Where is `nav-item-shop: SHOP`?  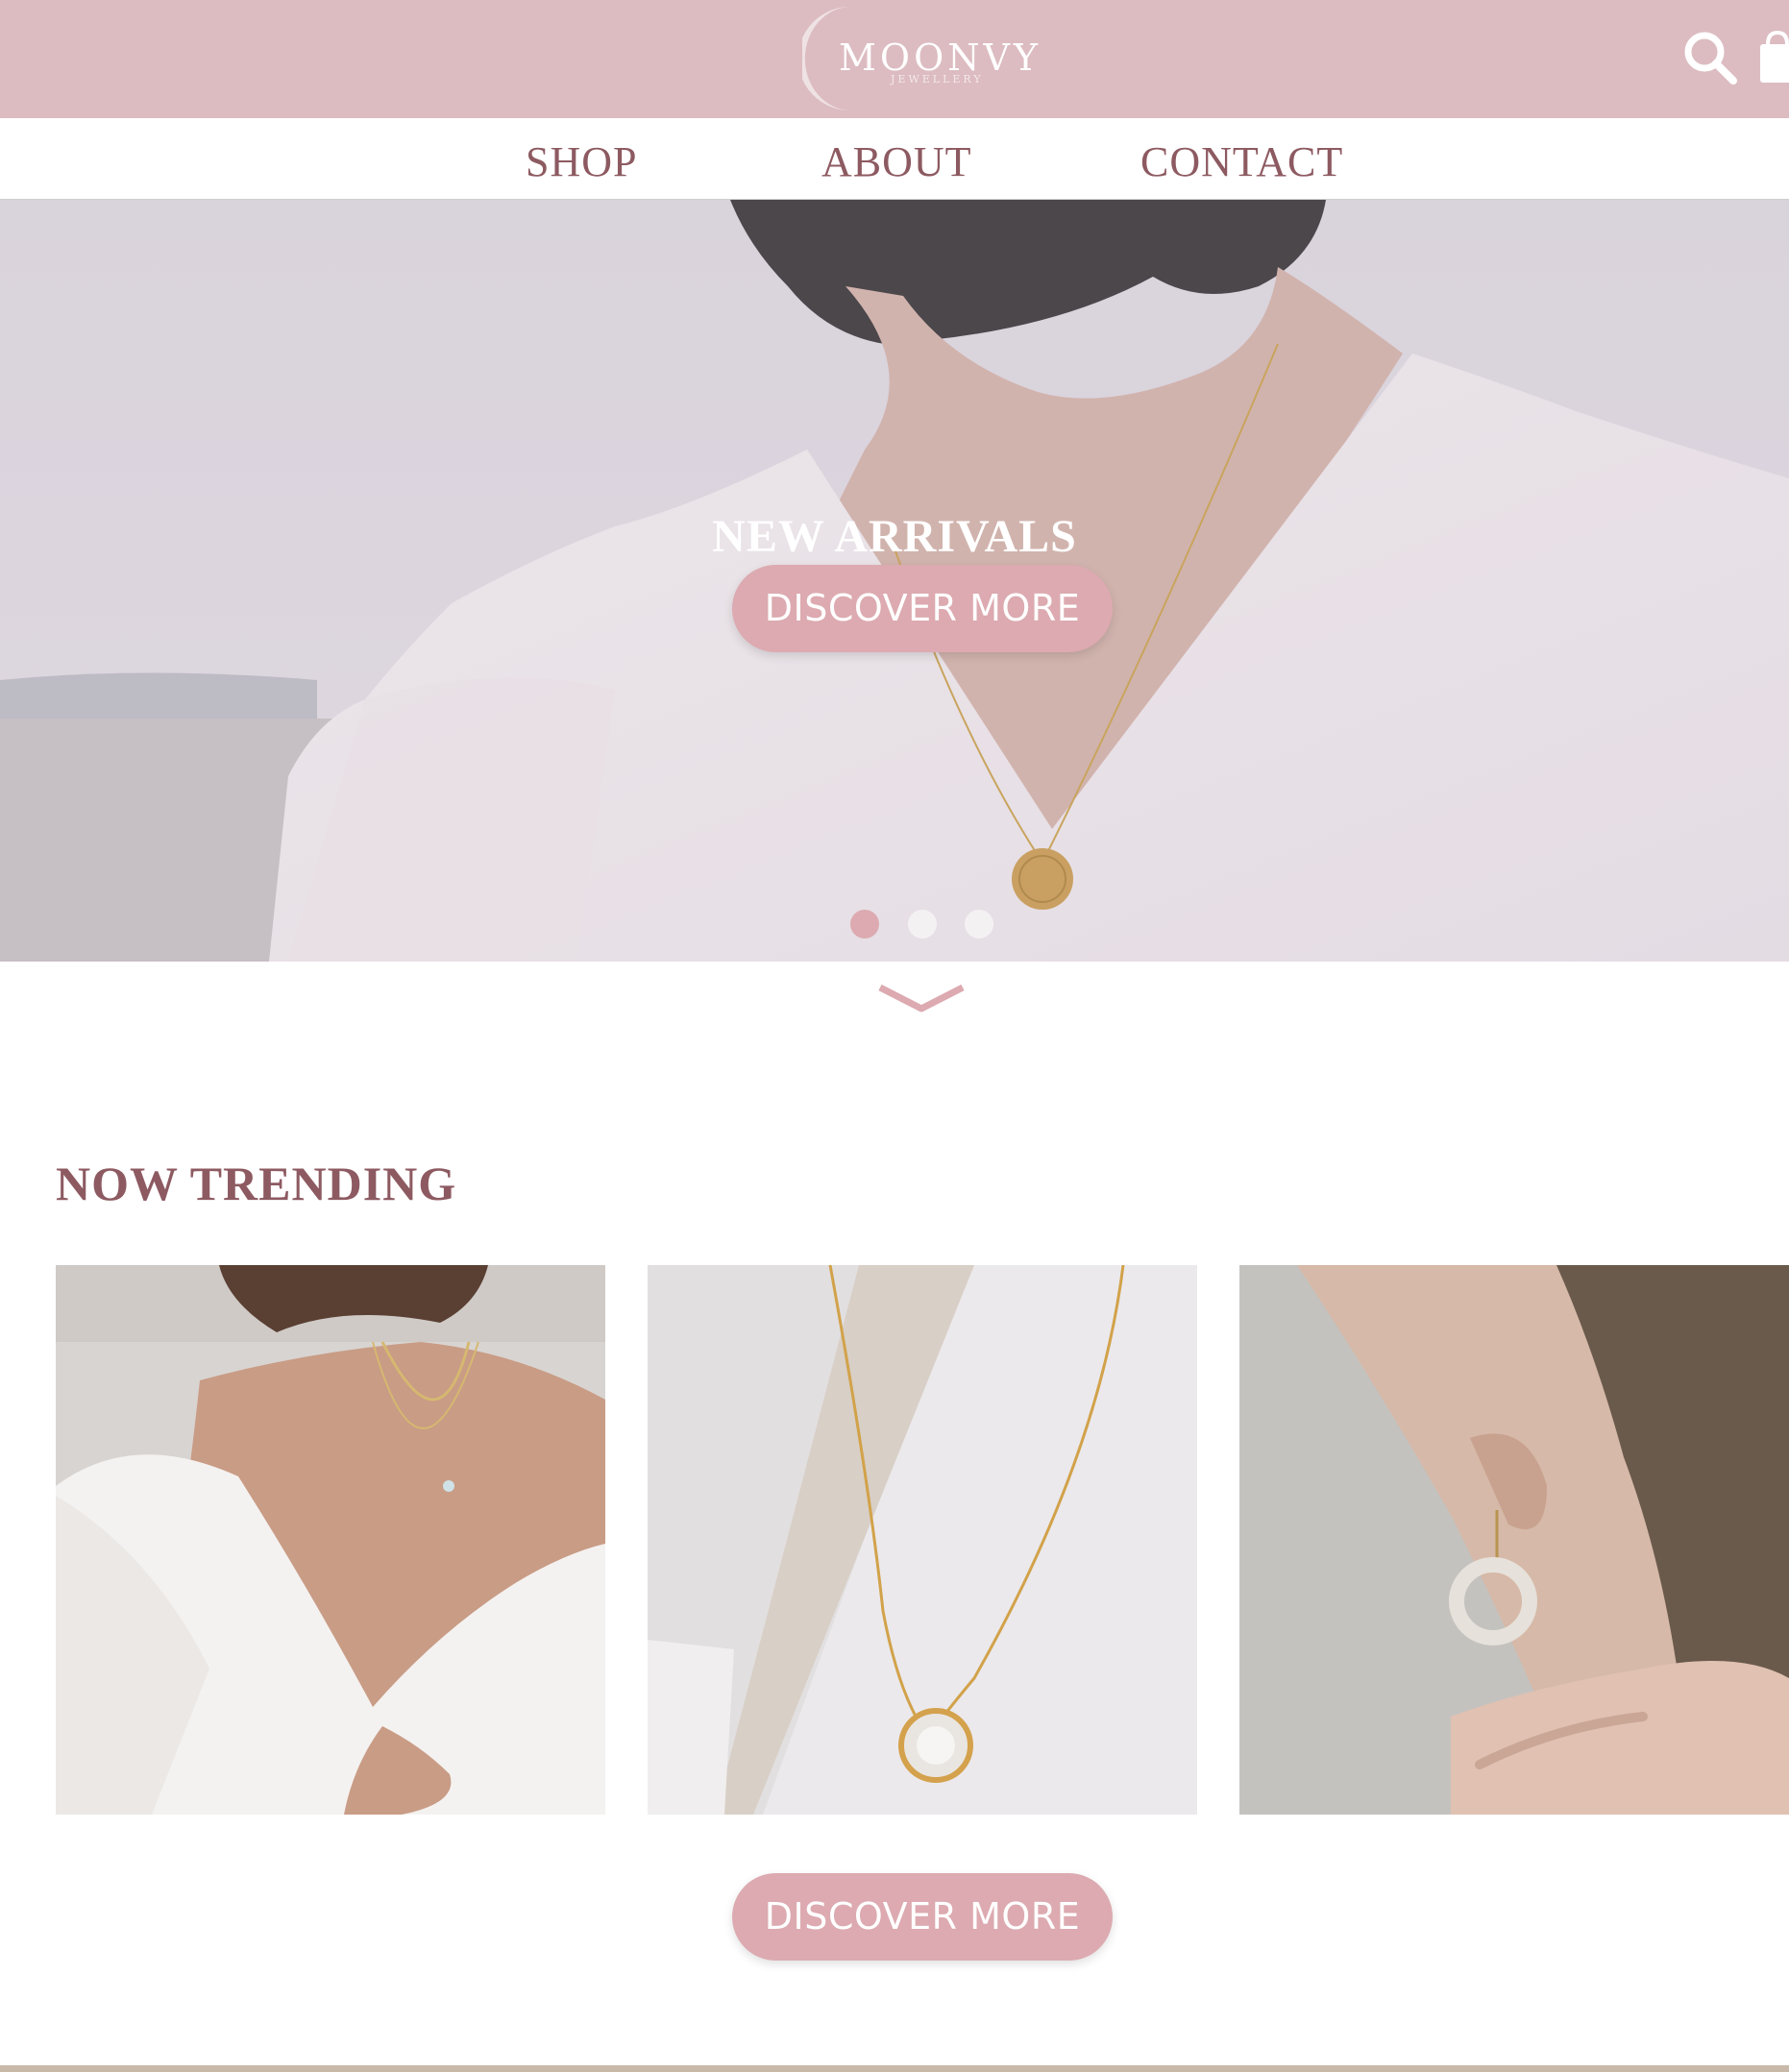
nav-item-shop: SHOP is located at coordinates (582, 161).